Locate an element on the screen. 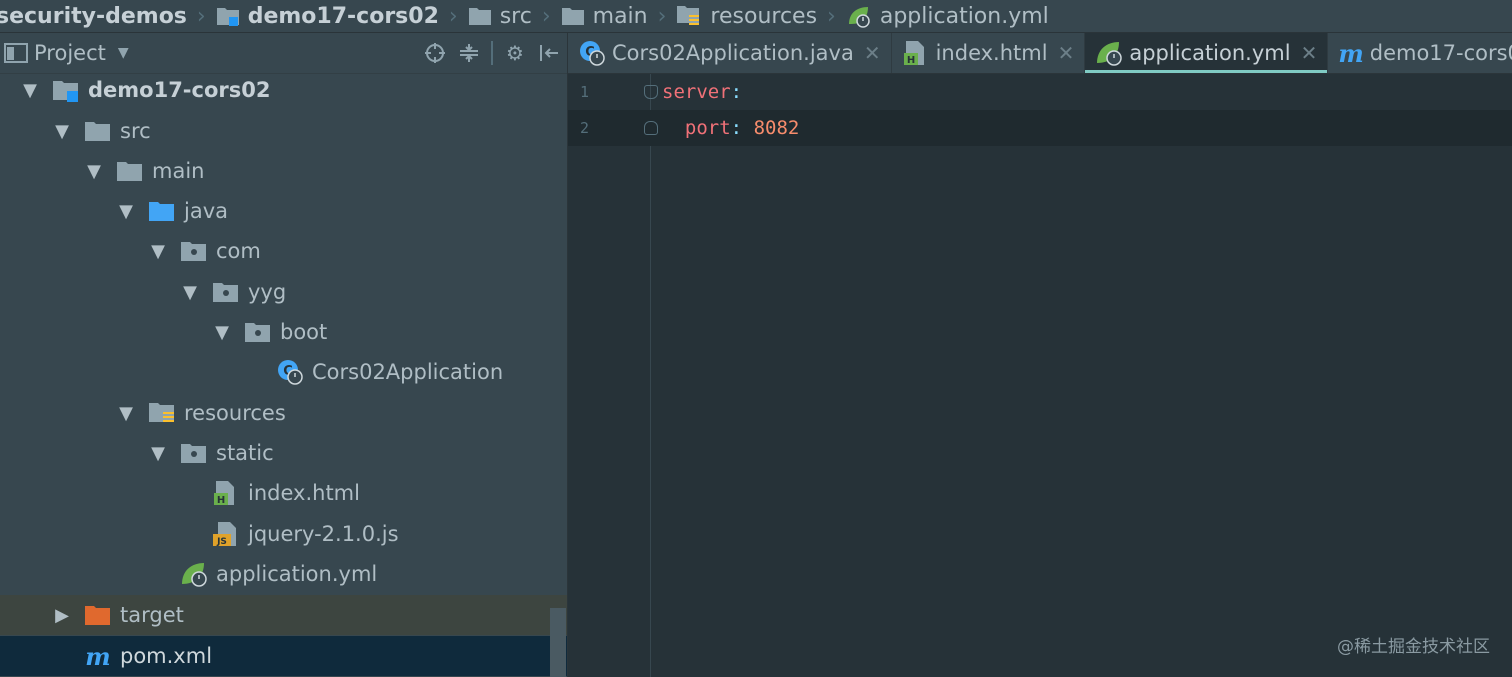 This screenshot has height=677, width=1512. tab-label: index.html is located at coordinates (991, 53).